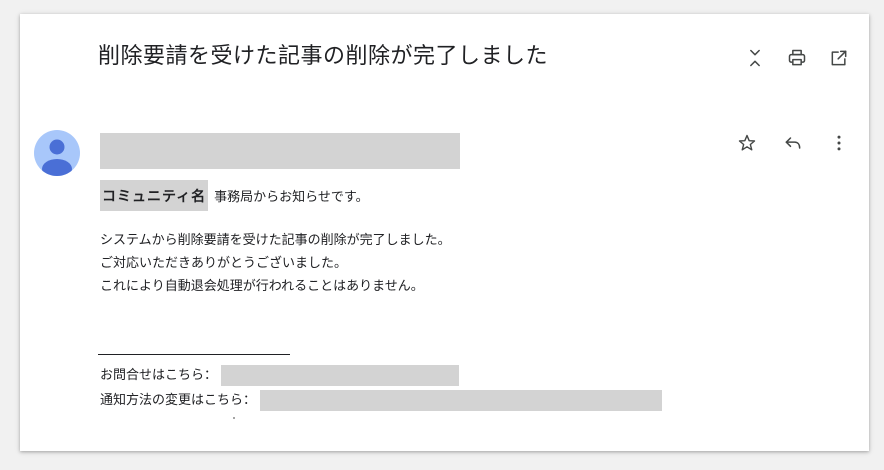 This screenshot has width=884, height=470. Describe the element at coordinates (755, 58) in the screenshot. I see `collapse-all-icon` at that location.